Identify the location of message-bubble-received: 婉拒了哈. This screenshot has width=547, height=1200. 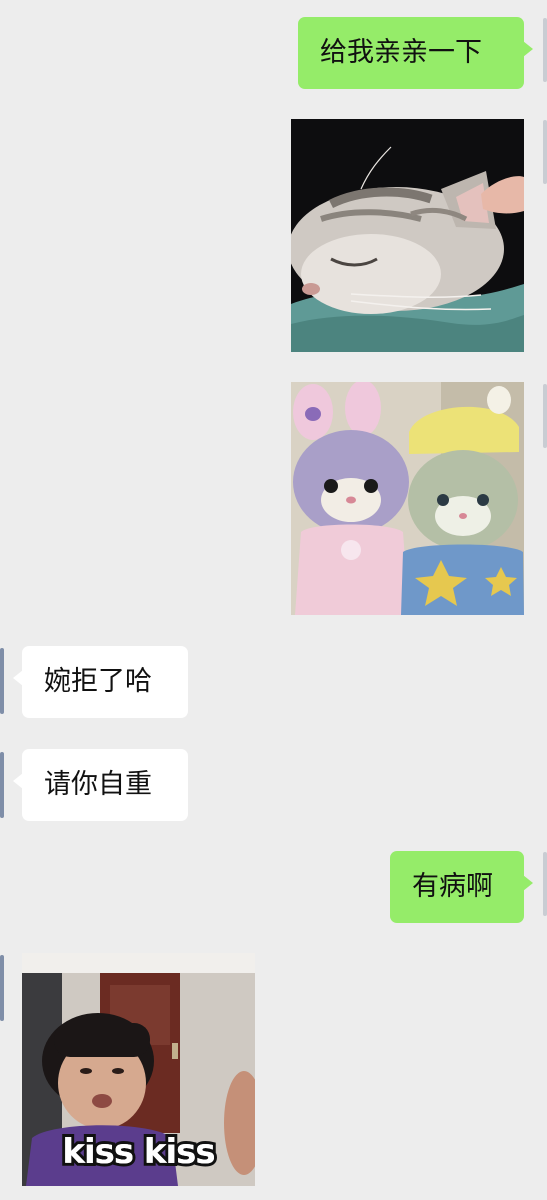
(100, 682).